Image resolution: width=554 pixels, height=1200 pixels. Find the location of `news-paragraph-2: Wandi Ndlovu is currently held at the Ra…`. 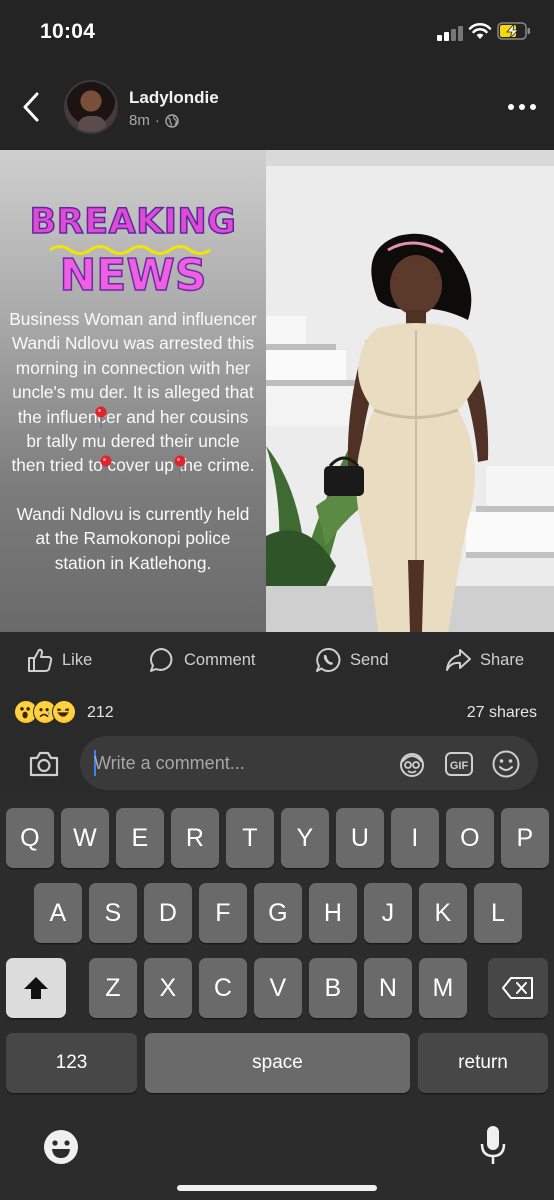

news-paragraph-2: Wandi Ndlovu is currently held at the Ra… is located at coordinates (133, 538).